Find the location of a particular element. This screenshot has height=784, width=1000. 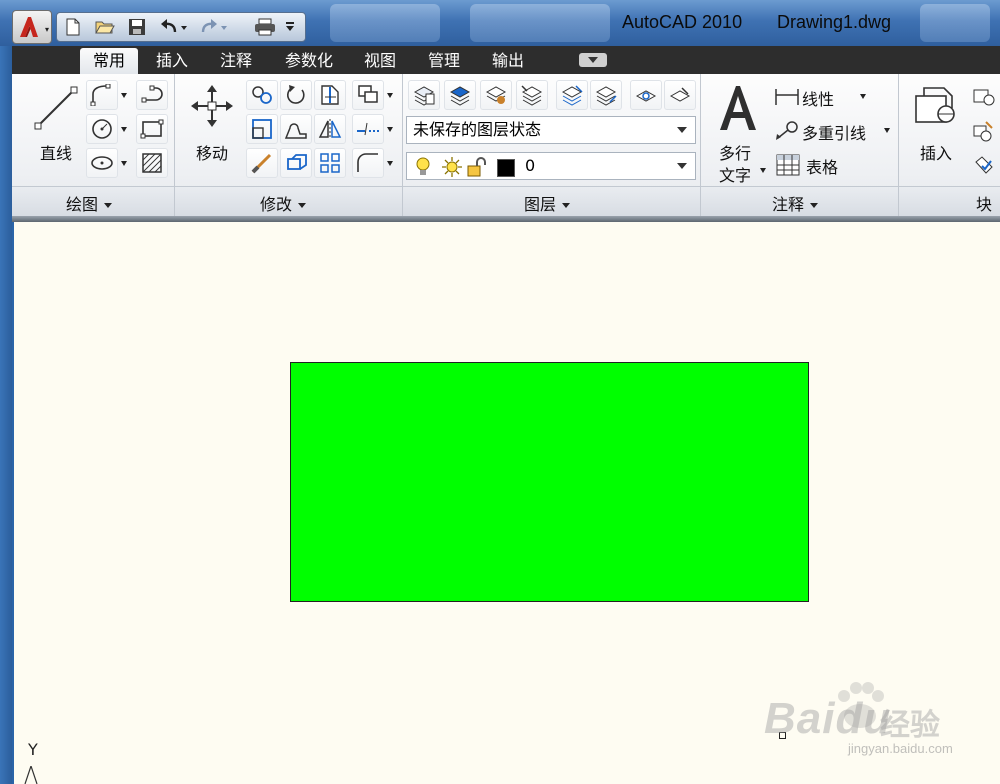

ucs-arrow-icon is located at coordinates (31, 775).